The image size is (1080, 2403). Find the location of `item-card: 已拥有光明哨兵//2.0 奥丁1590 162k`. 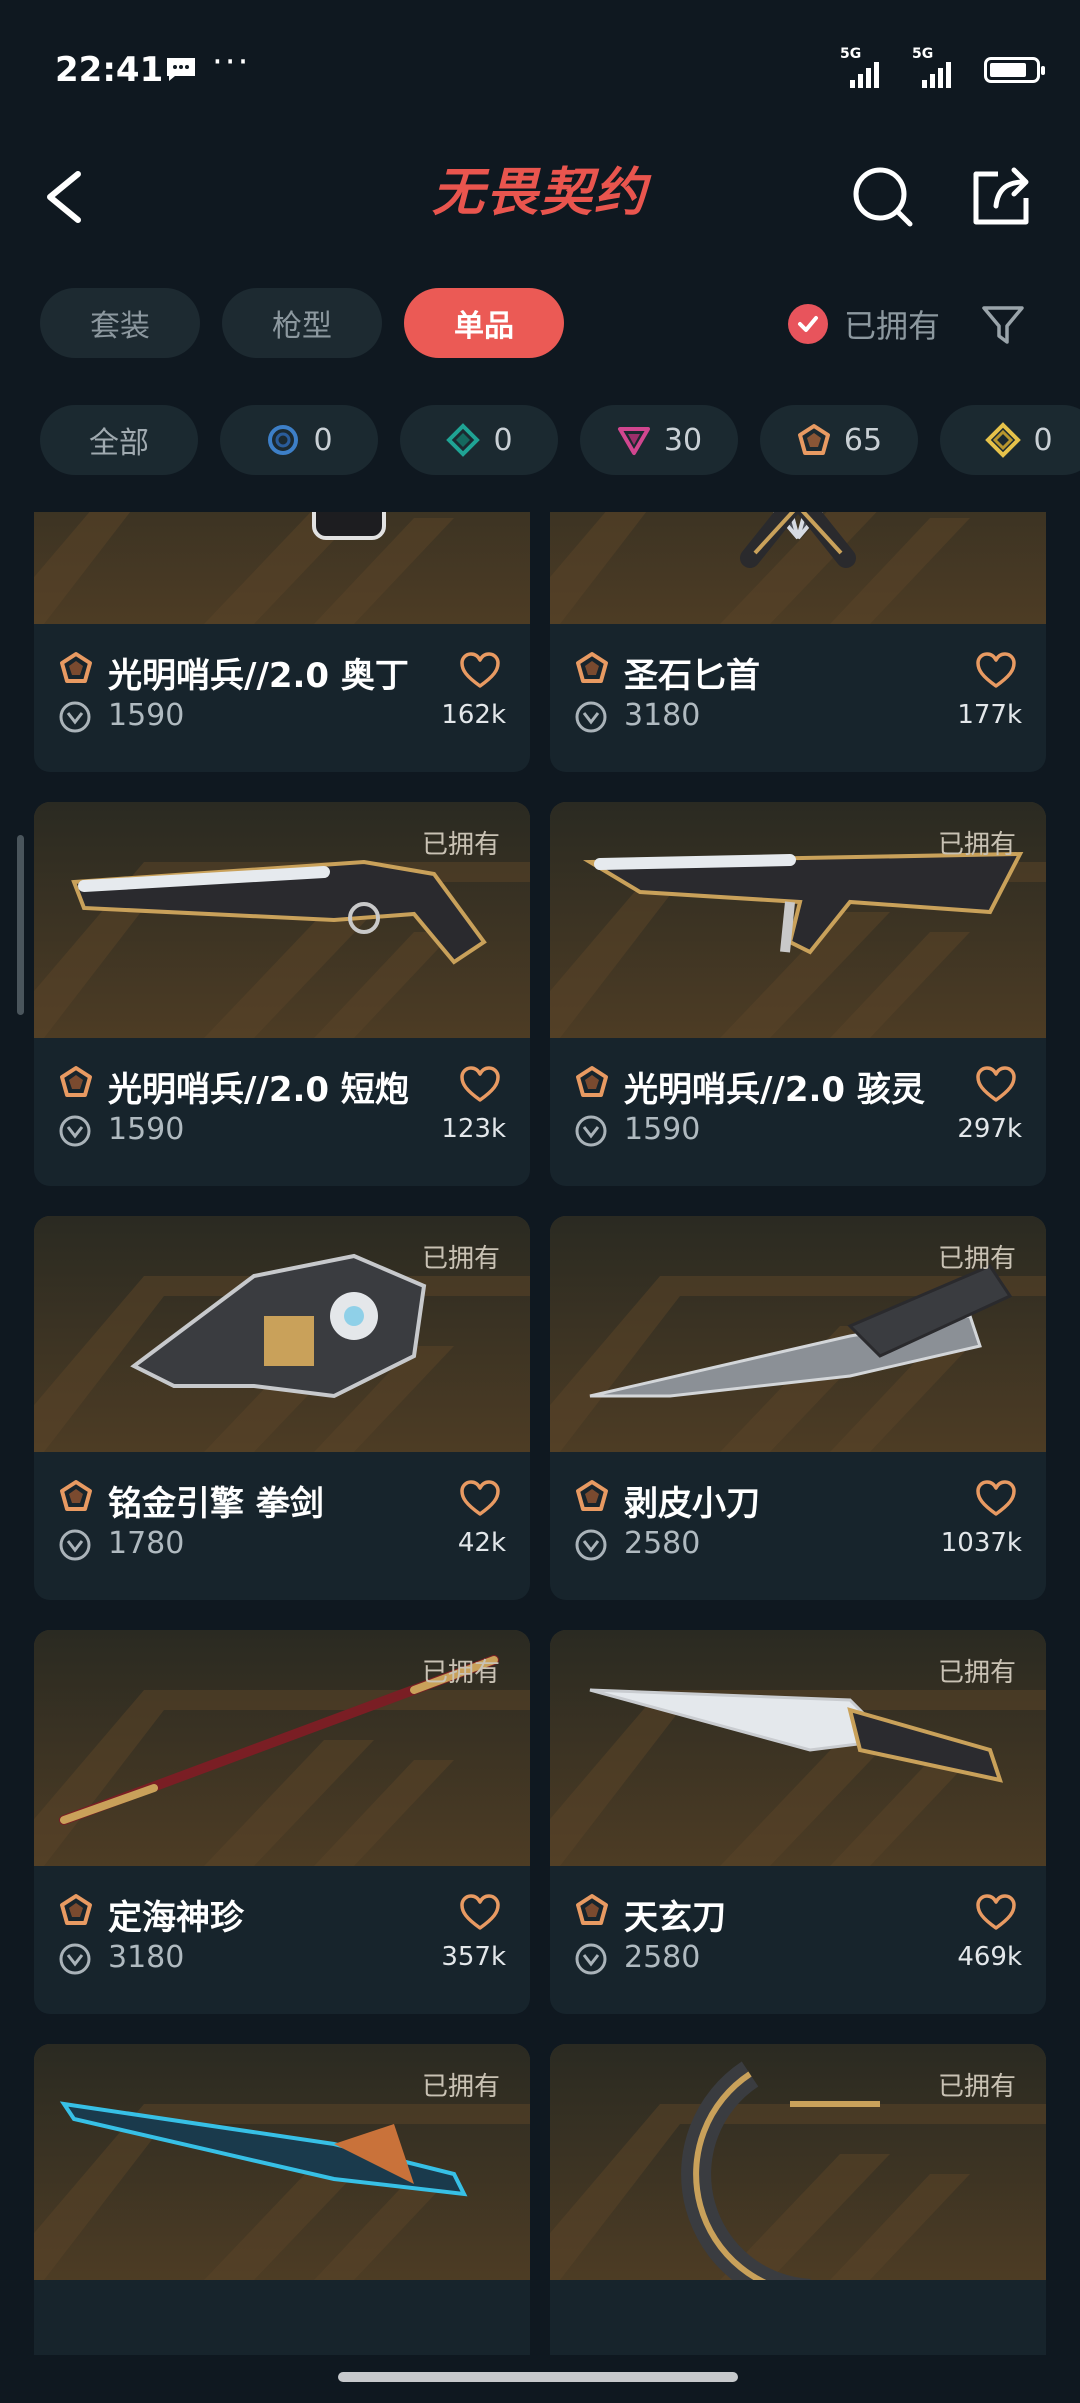

item-card: 已拥有光明哨兵//2.0 奥丁1590 162k is located at coordinates (282, 642).